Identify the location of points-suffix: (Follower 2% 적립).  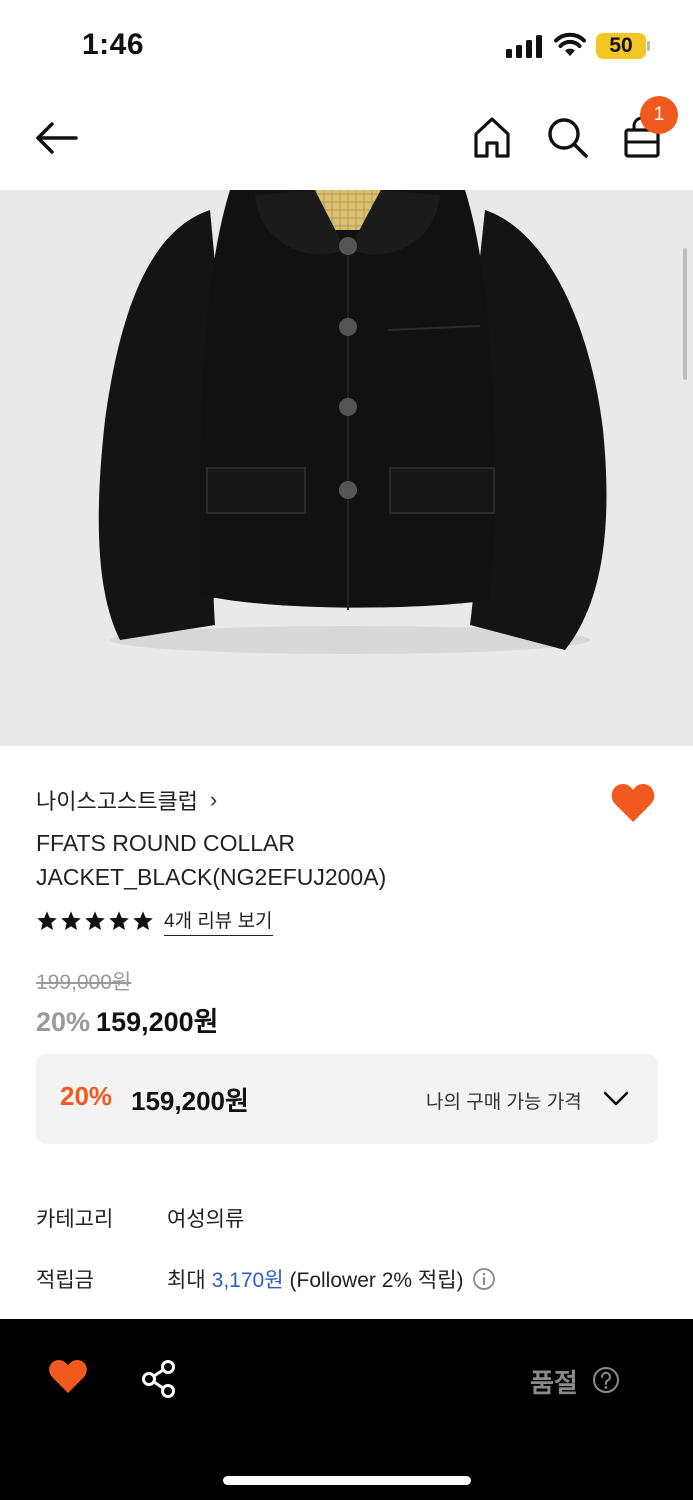
(376, 1280).